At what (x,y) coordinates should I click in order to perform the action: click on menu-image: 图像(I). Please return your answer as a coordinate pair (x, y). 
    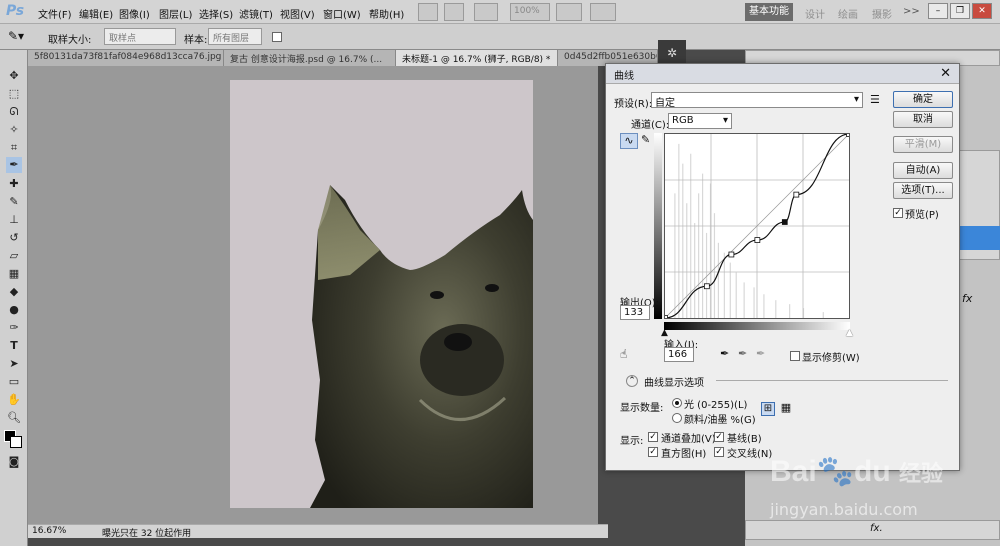
    Looking at the image, I should click on (134, 13).